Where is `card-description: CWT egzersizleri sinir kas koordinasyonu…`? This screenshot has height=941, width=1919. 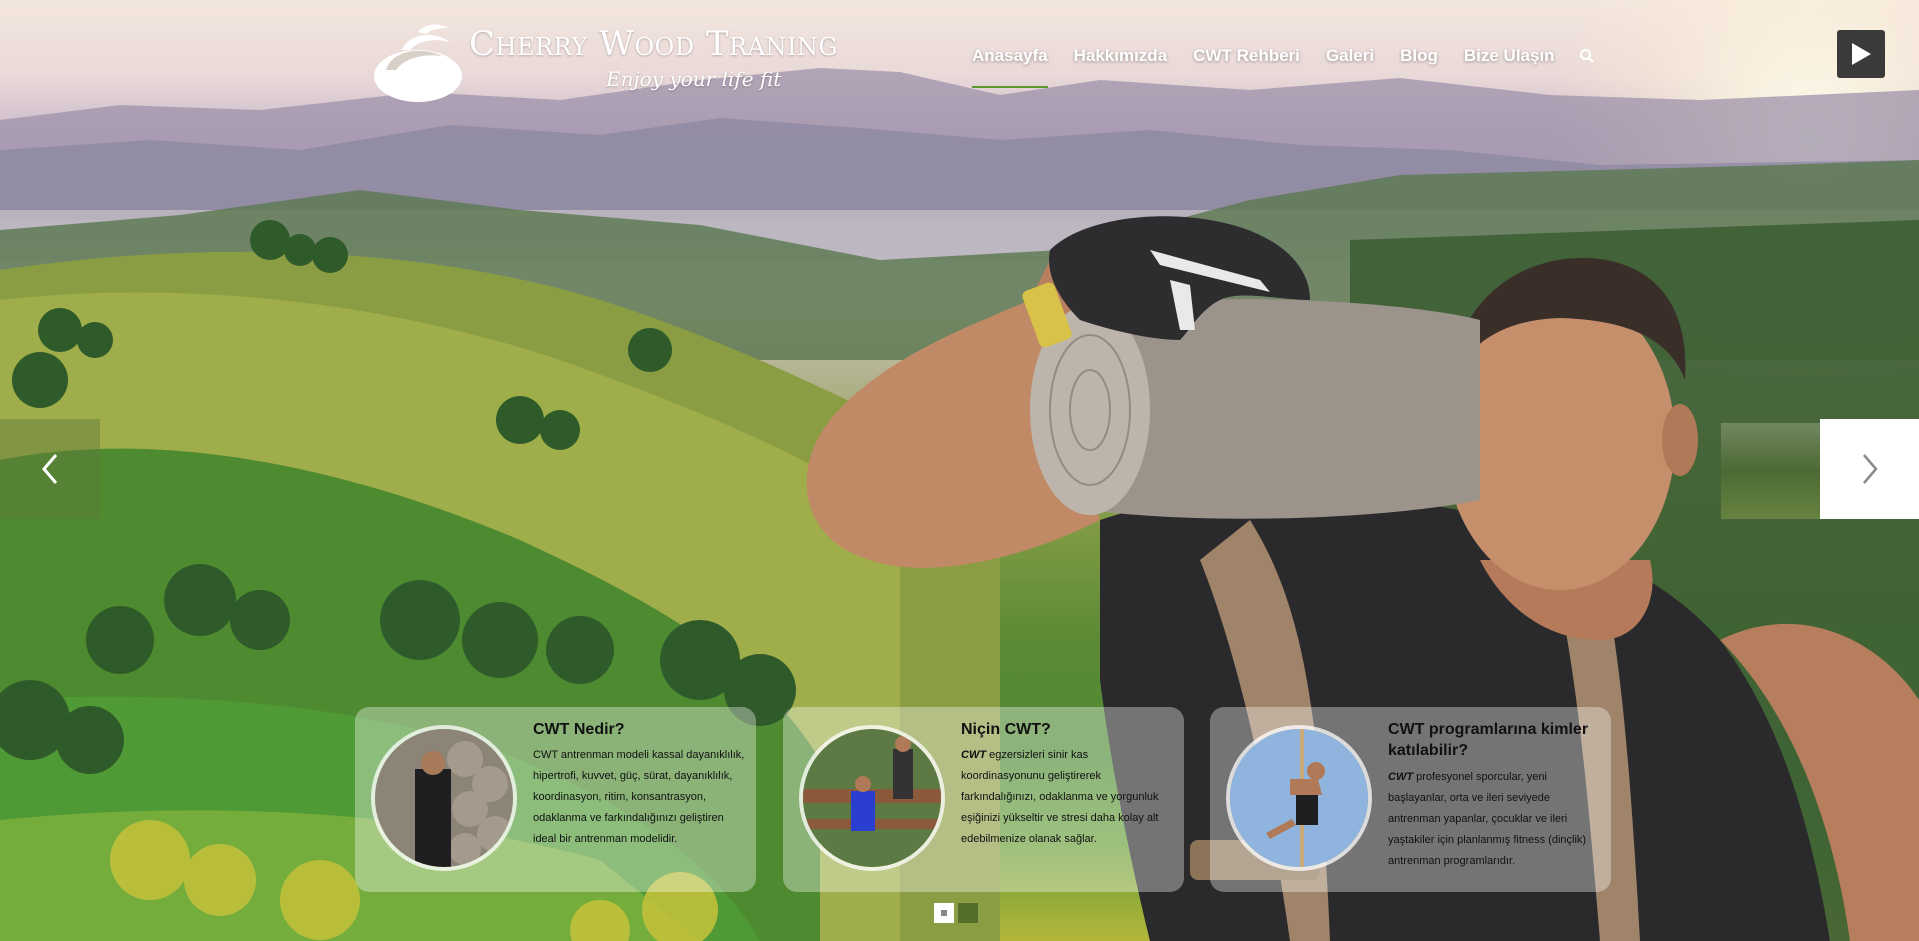 card-description: CWT egzersizleri sinir kas koordinasyonu… is located at coordinates (1067, 797).